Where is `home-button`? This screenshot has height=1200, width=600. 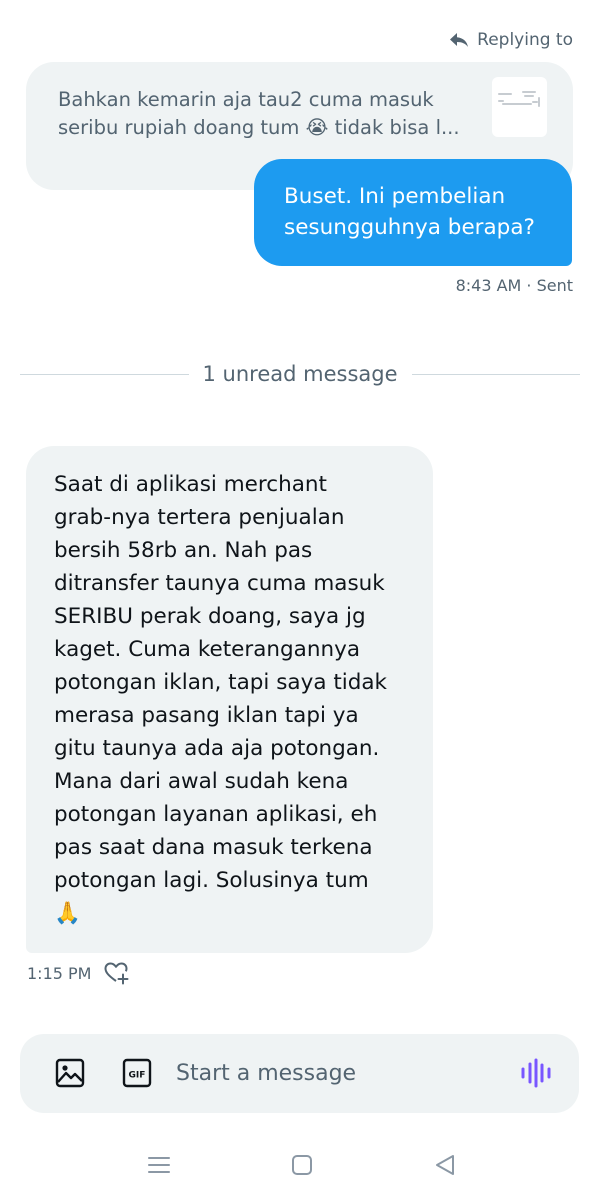 home-button is located at coordinates (302, 1165).